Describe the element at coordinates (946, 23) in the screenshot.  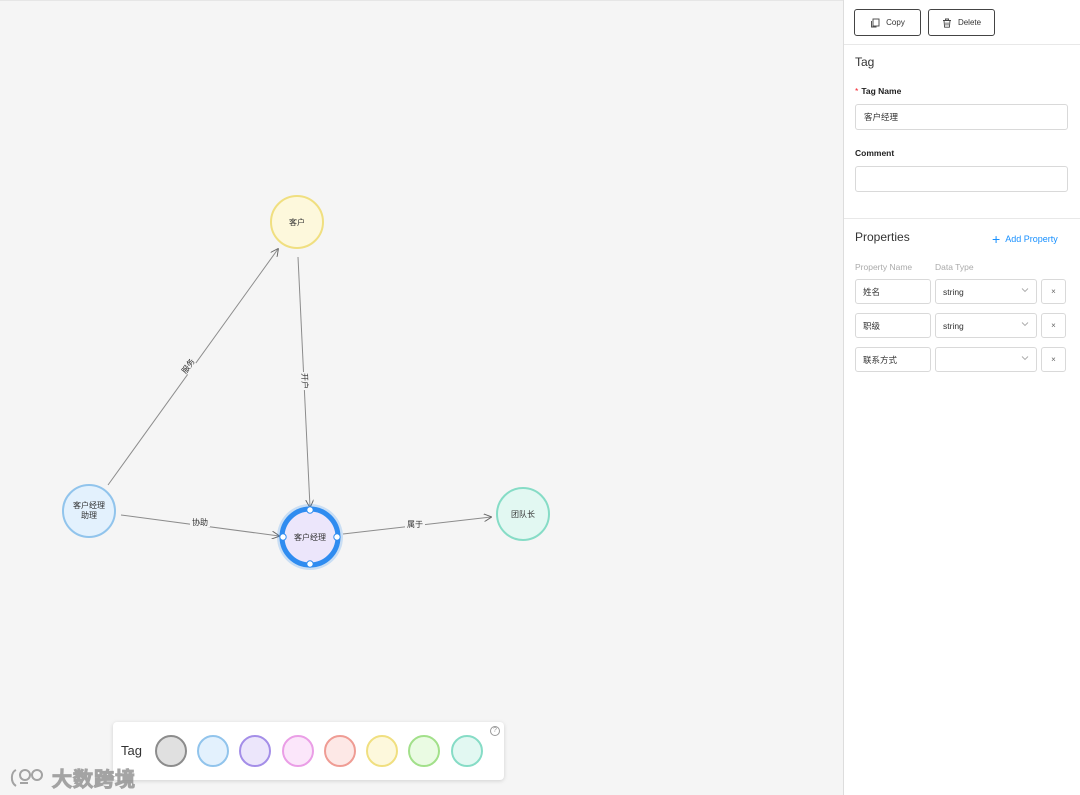
I see `trash-icon` at that location.